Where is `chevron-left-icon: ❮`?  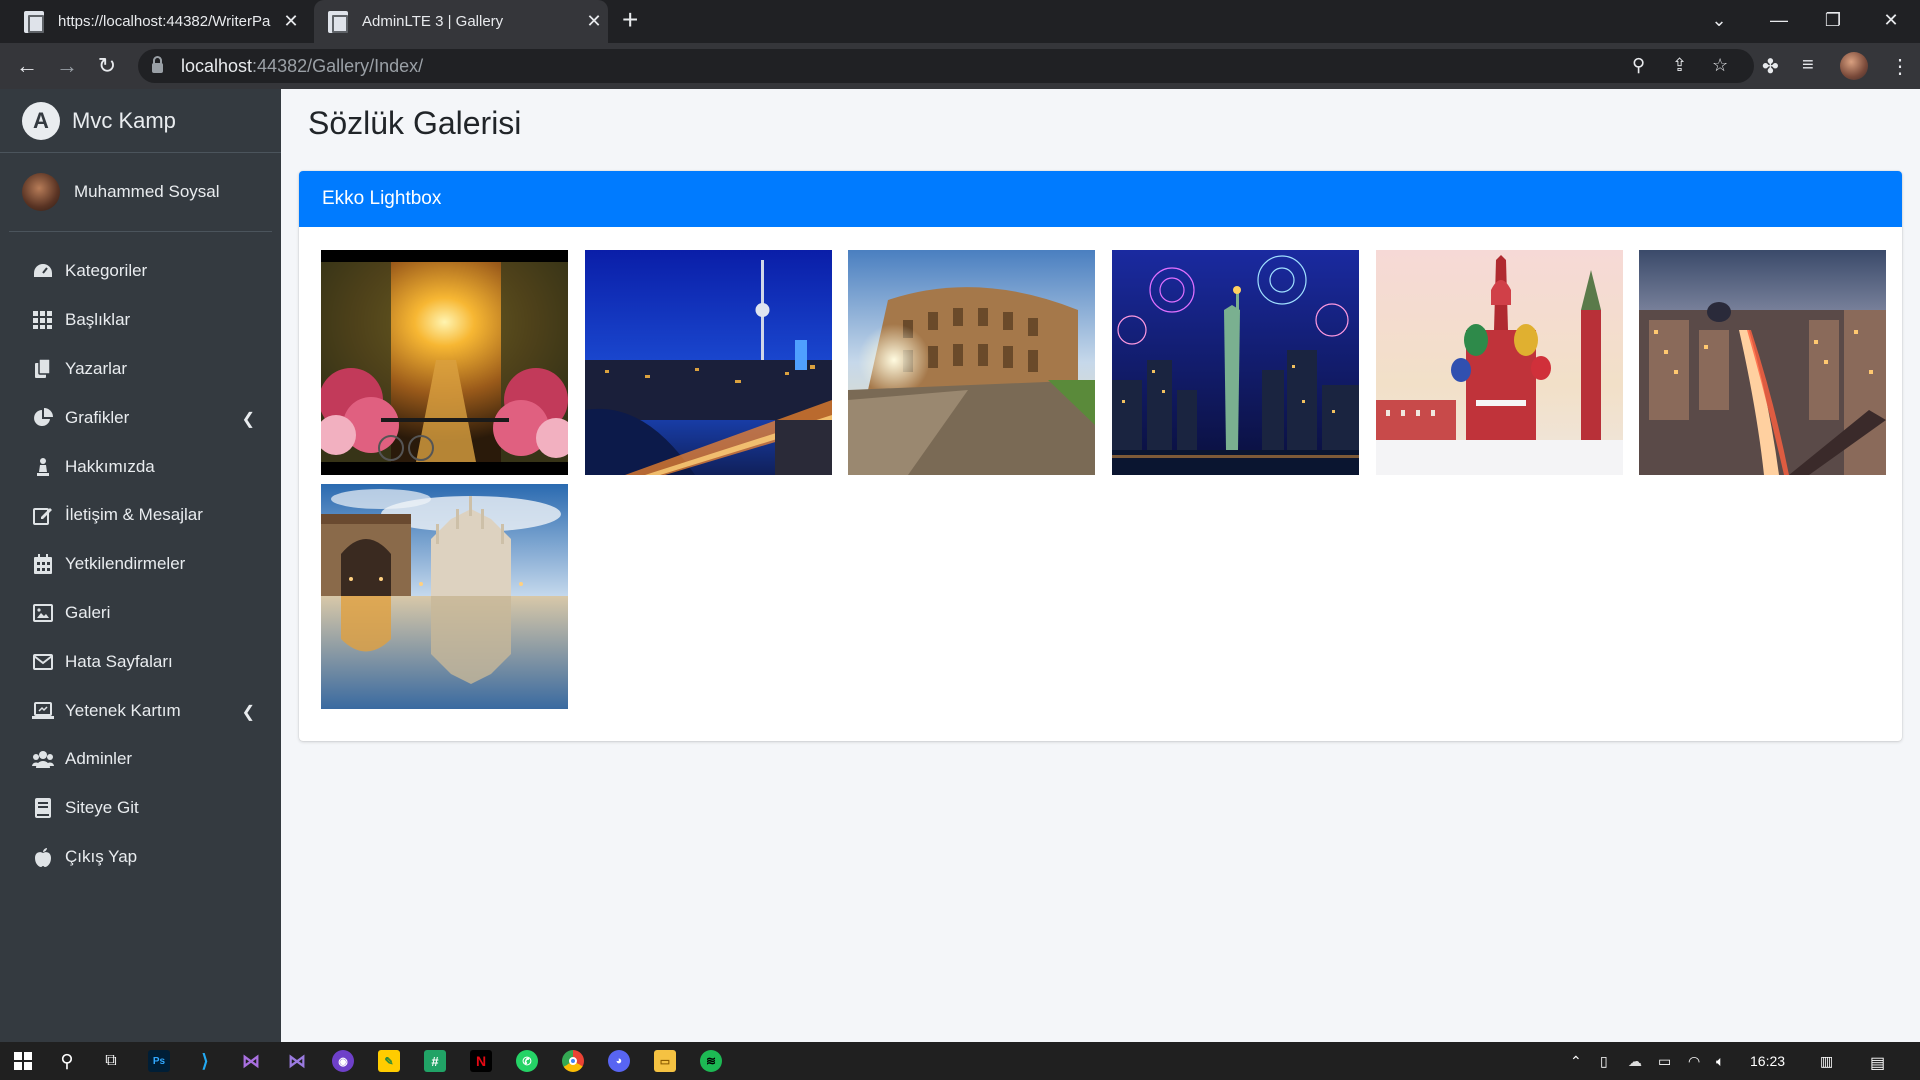
chevron-left-icon: ❮ is located at coordinates (248, 420).